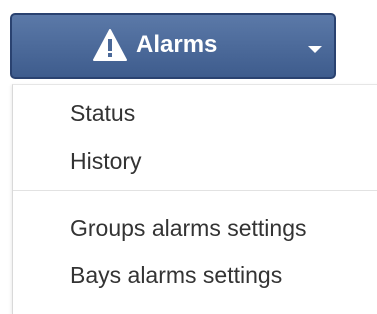  I want to click on alarms-button-label: Alarms, so click(177, 44).